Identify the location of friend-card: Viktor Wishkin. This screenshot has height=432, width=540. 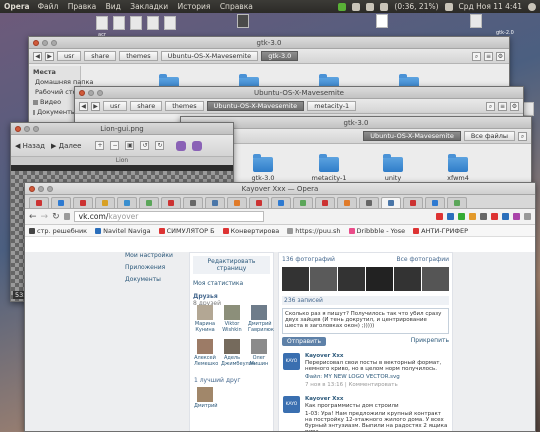
(232, 319).